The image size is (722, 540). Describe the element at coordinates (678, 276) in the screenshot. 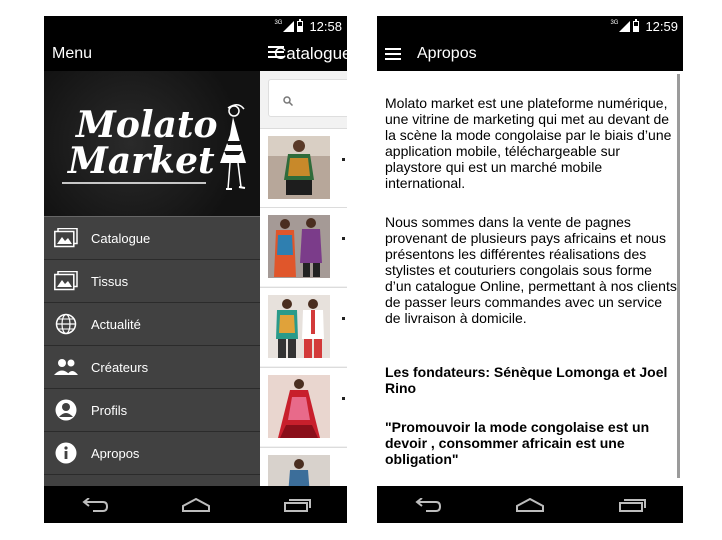

I see `scrollbar` at that location.